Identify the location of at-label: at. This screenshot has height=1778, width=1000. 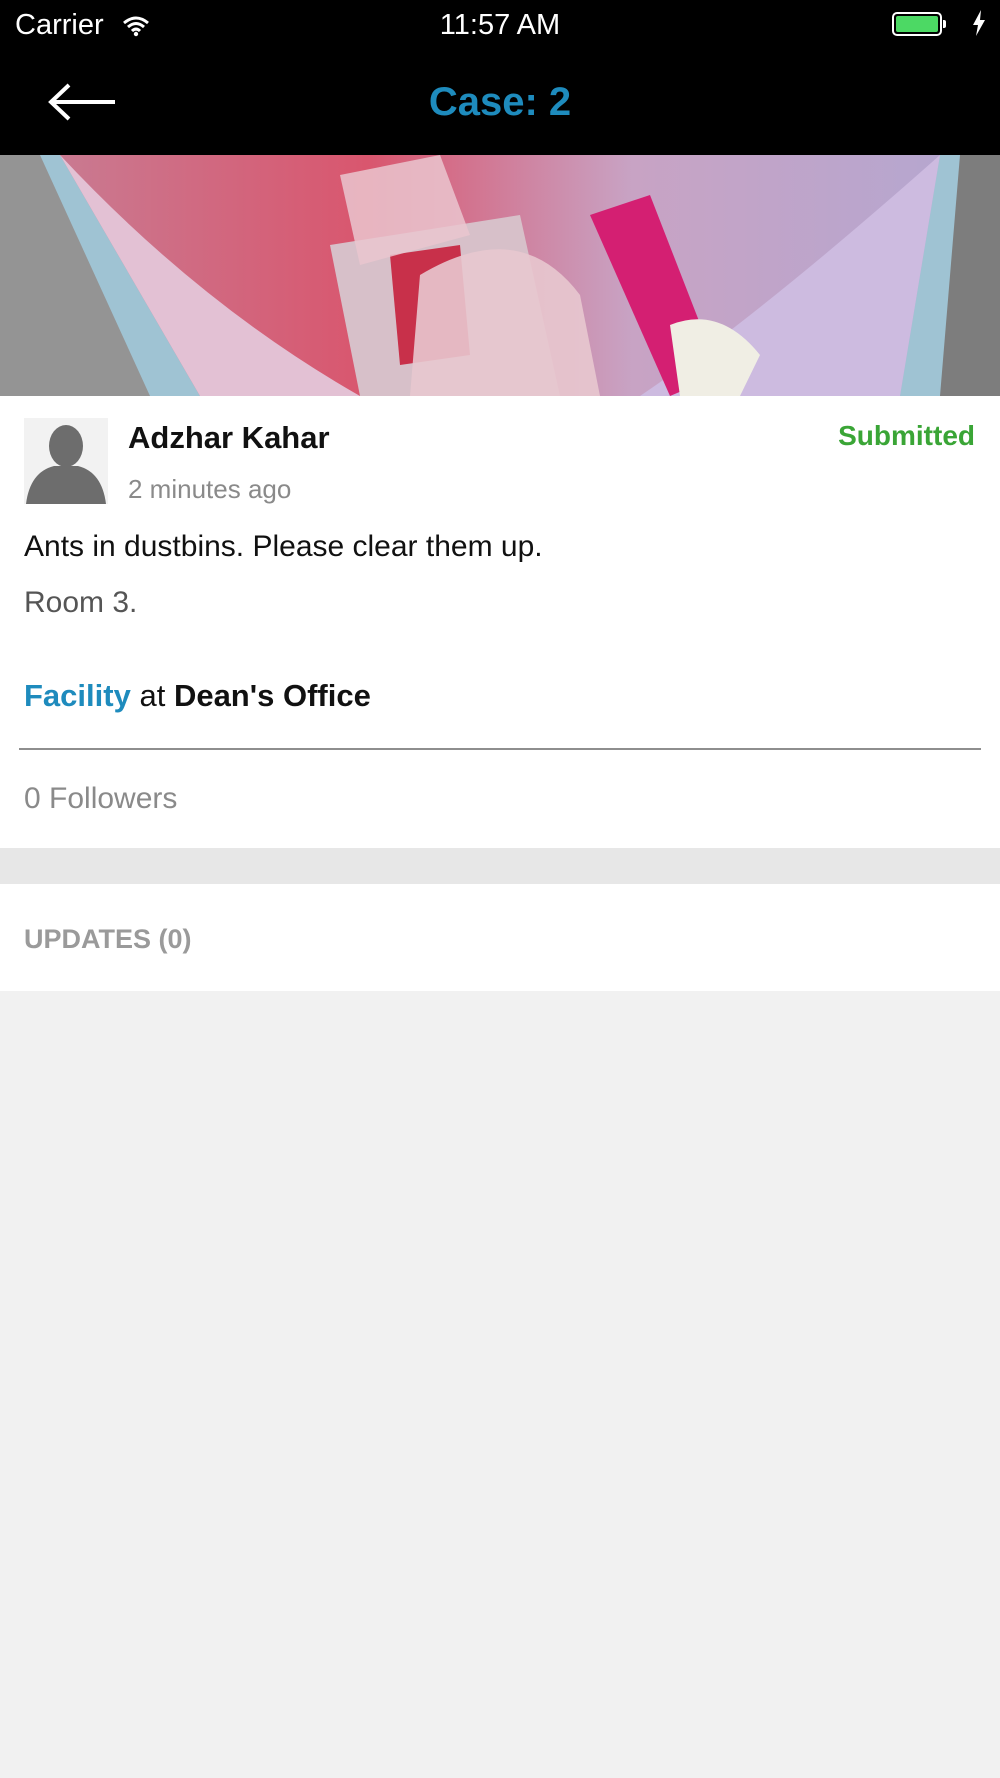
(152, 695).